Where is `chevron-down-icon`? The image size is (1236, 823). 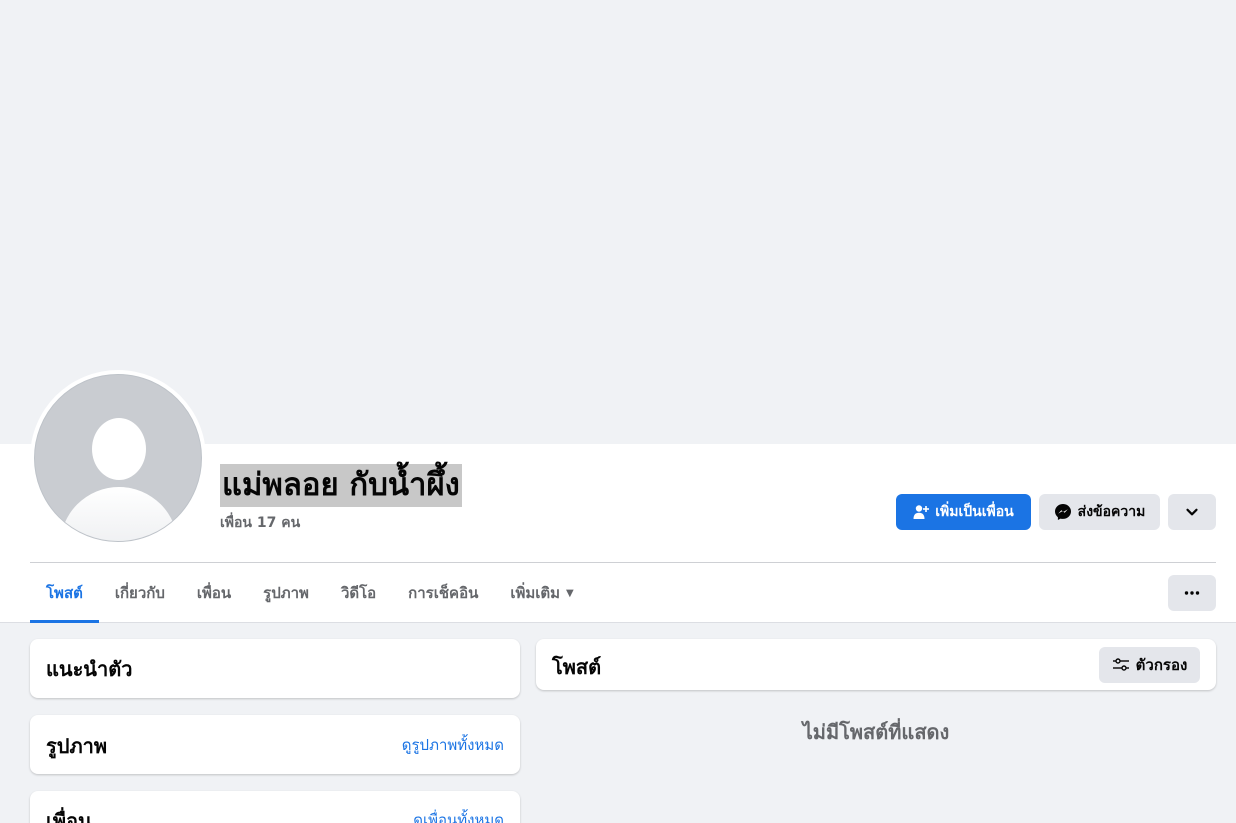 chevron-down-icon is located at coordinates (1192, 512).